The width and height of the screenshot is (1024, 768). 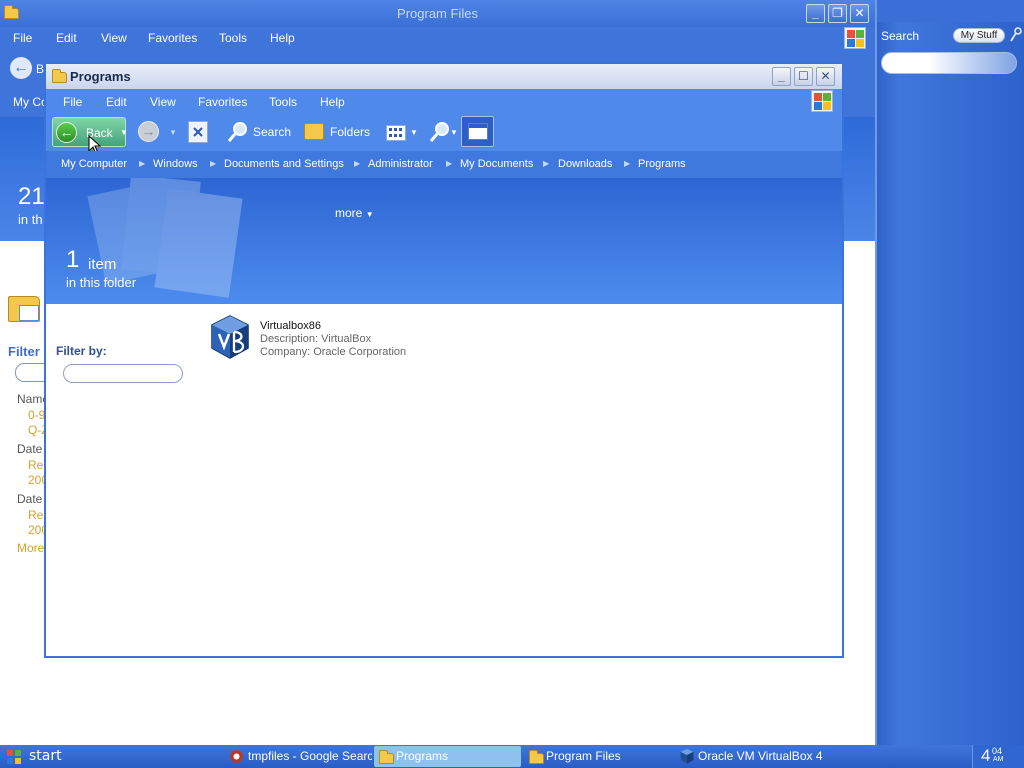 I want to click on taskbar-item-programs: Programs, so click(x=447, y=756).